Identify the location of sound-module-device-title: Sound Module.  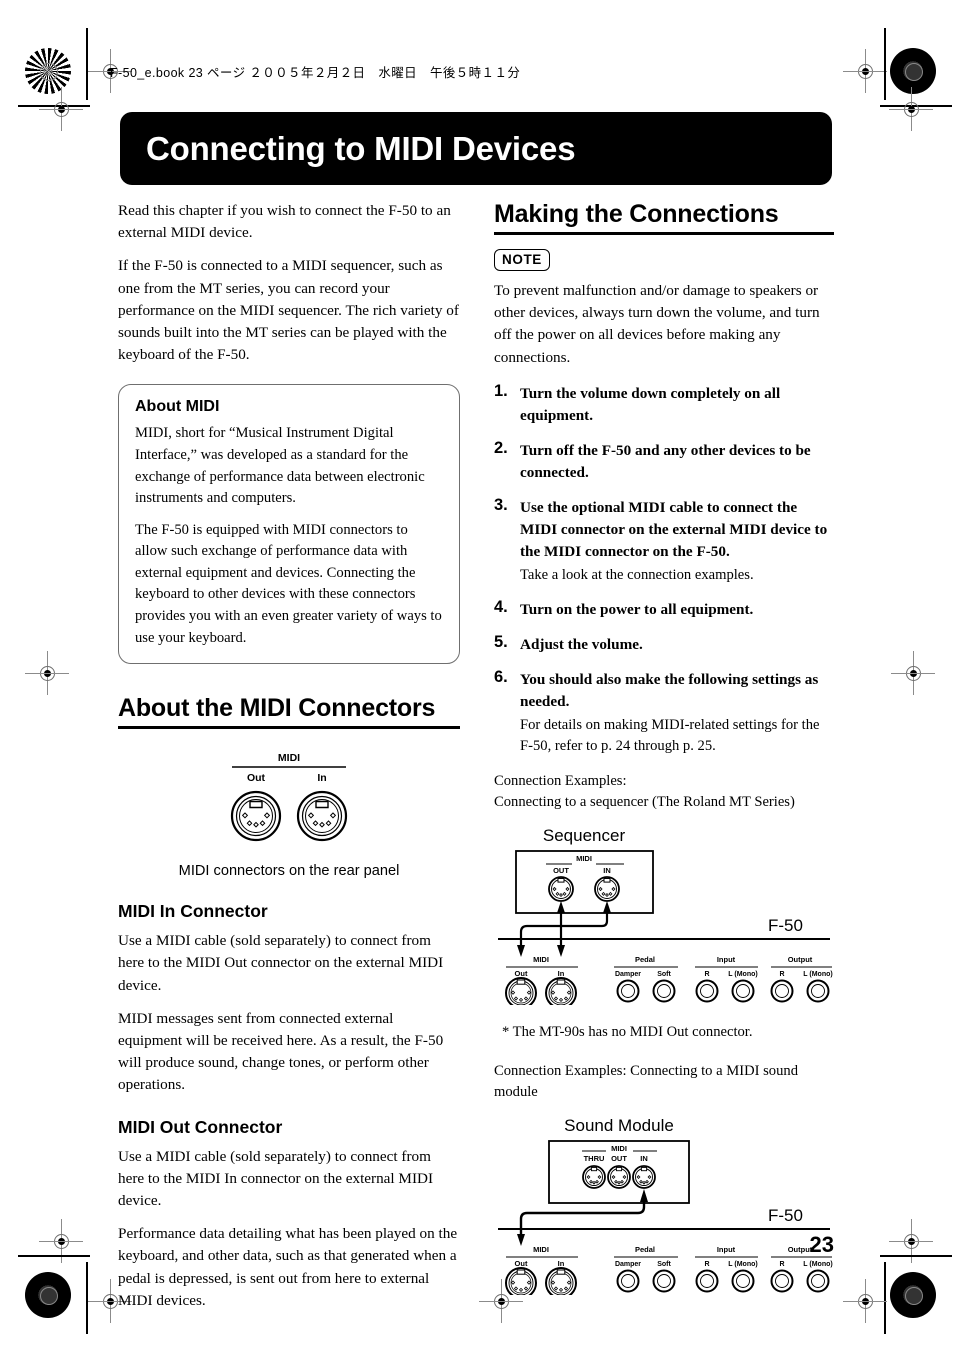
(619, 1125).